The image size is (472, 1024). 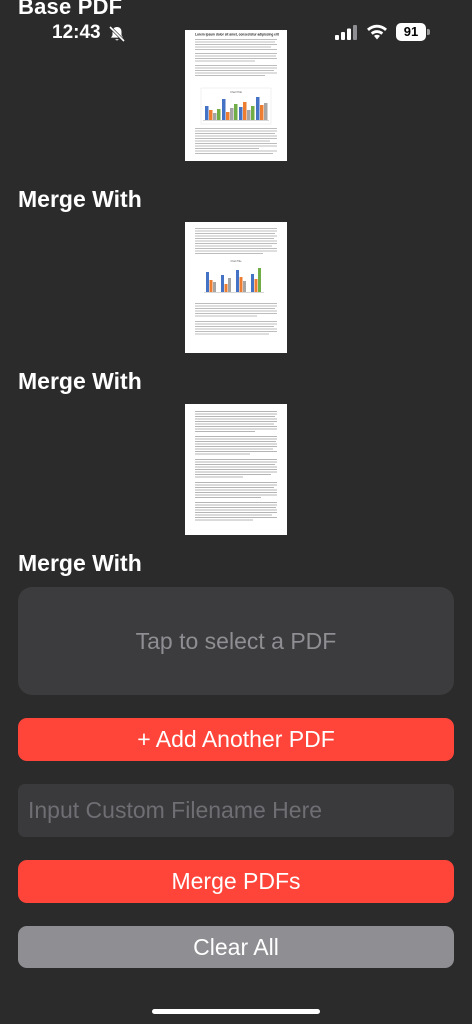 I want to click on battery-icon: 91, so click(x=414, y=32).